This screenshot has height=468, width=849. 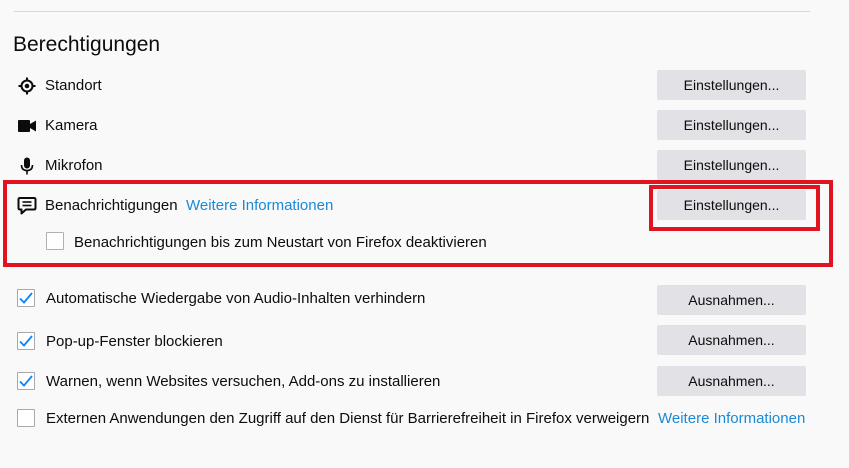 I want to click on top-divider, so click(x=412, y=11).